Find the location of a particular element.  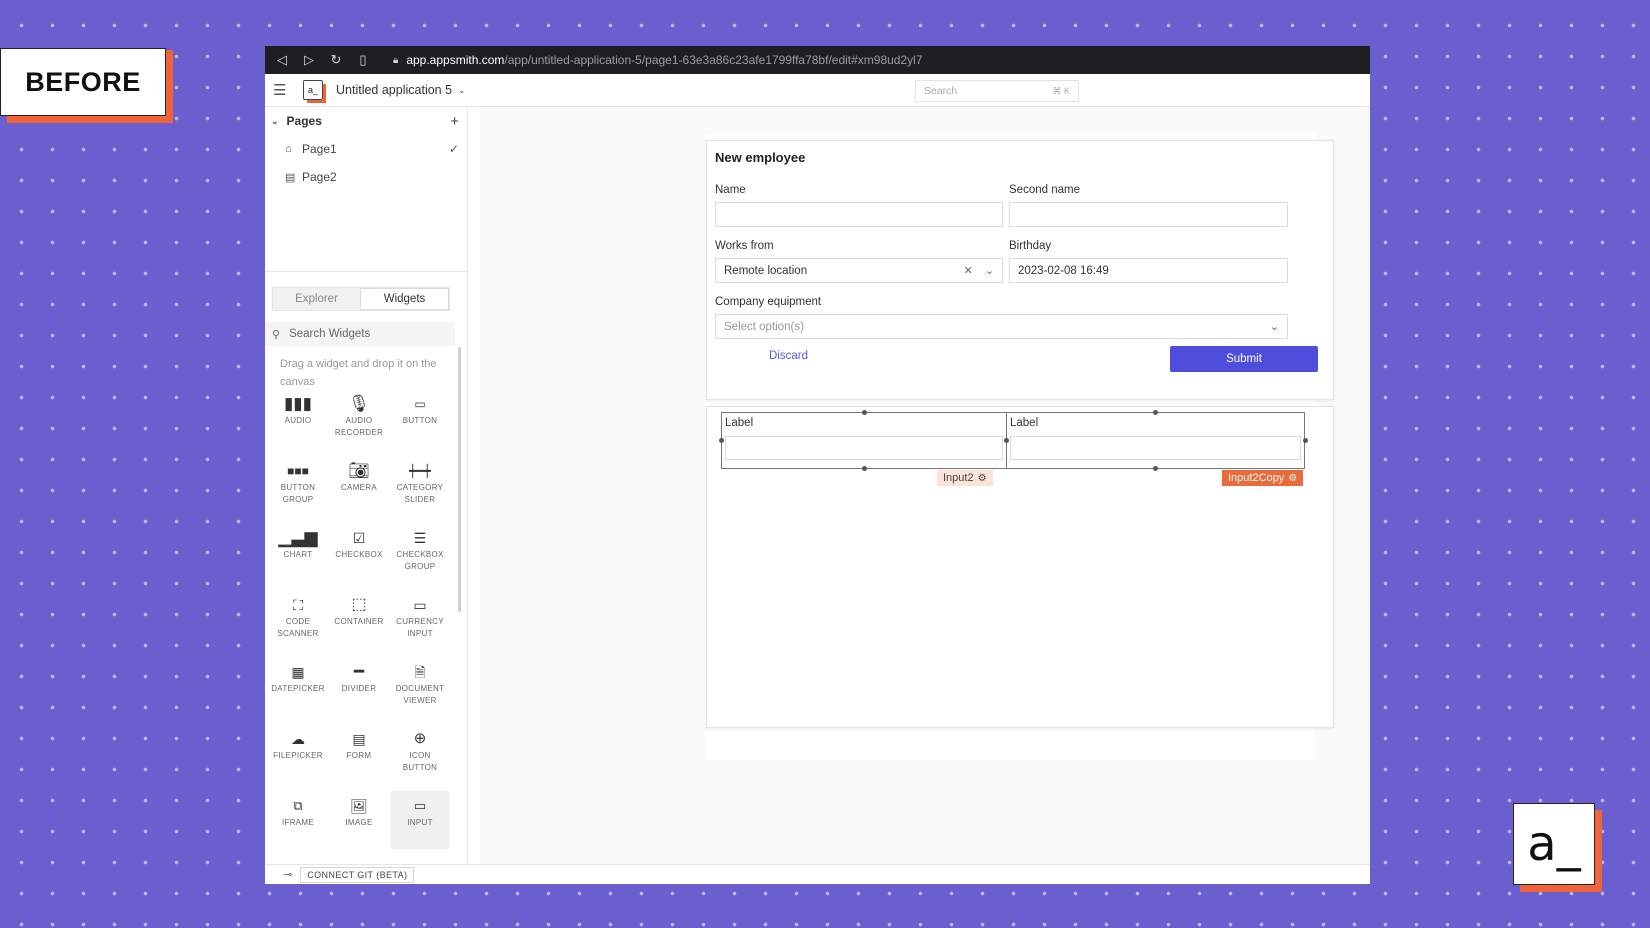

tab-widgets: Widgets is located at coordinates (404, 299).